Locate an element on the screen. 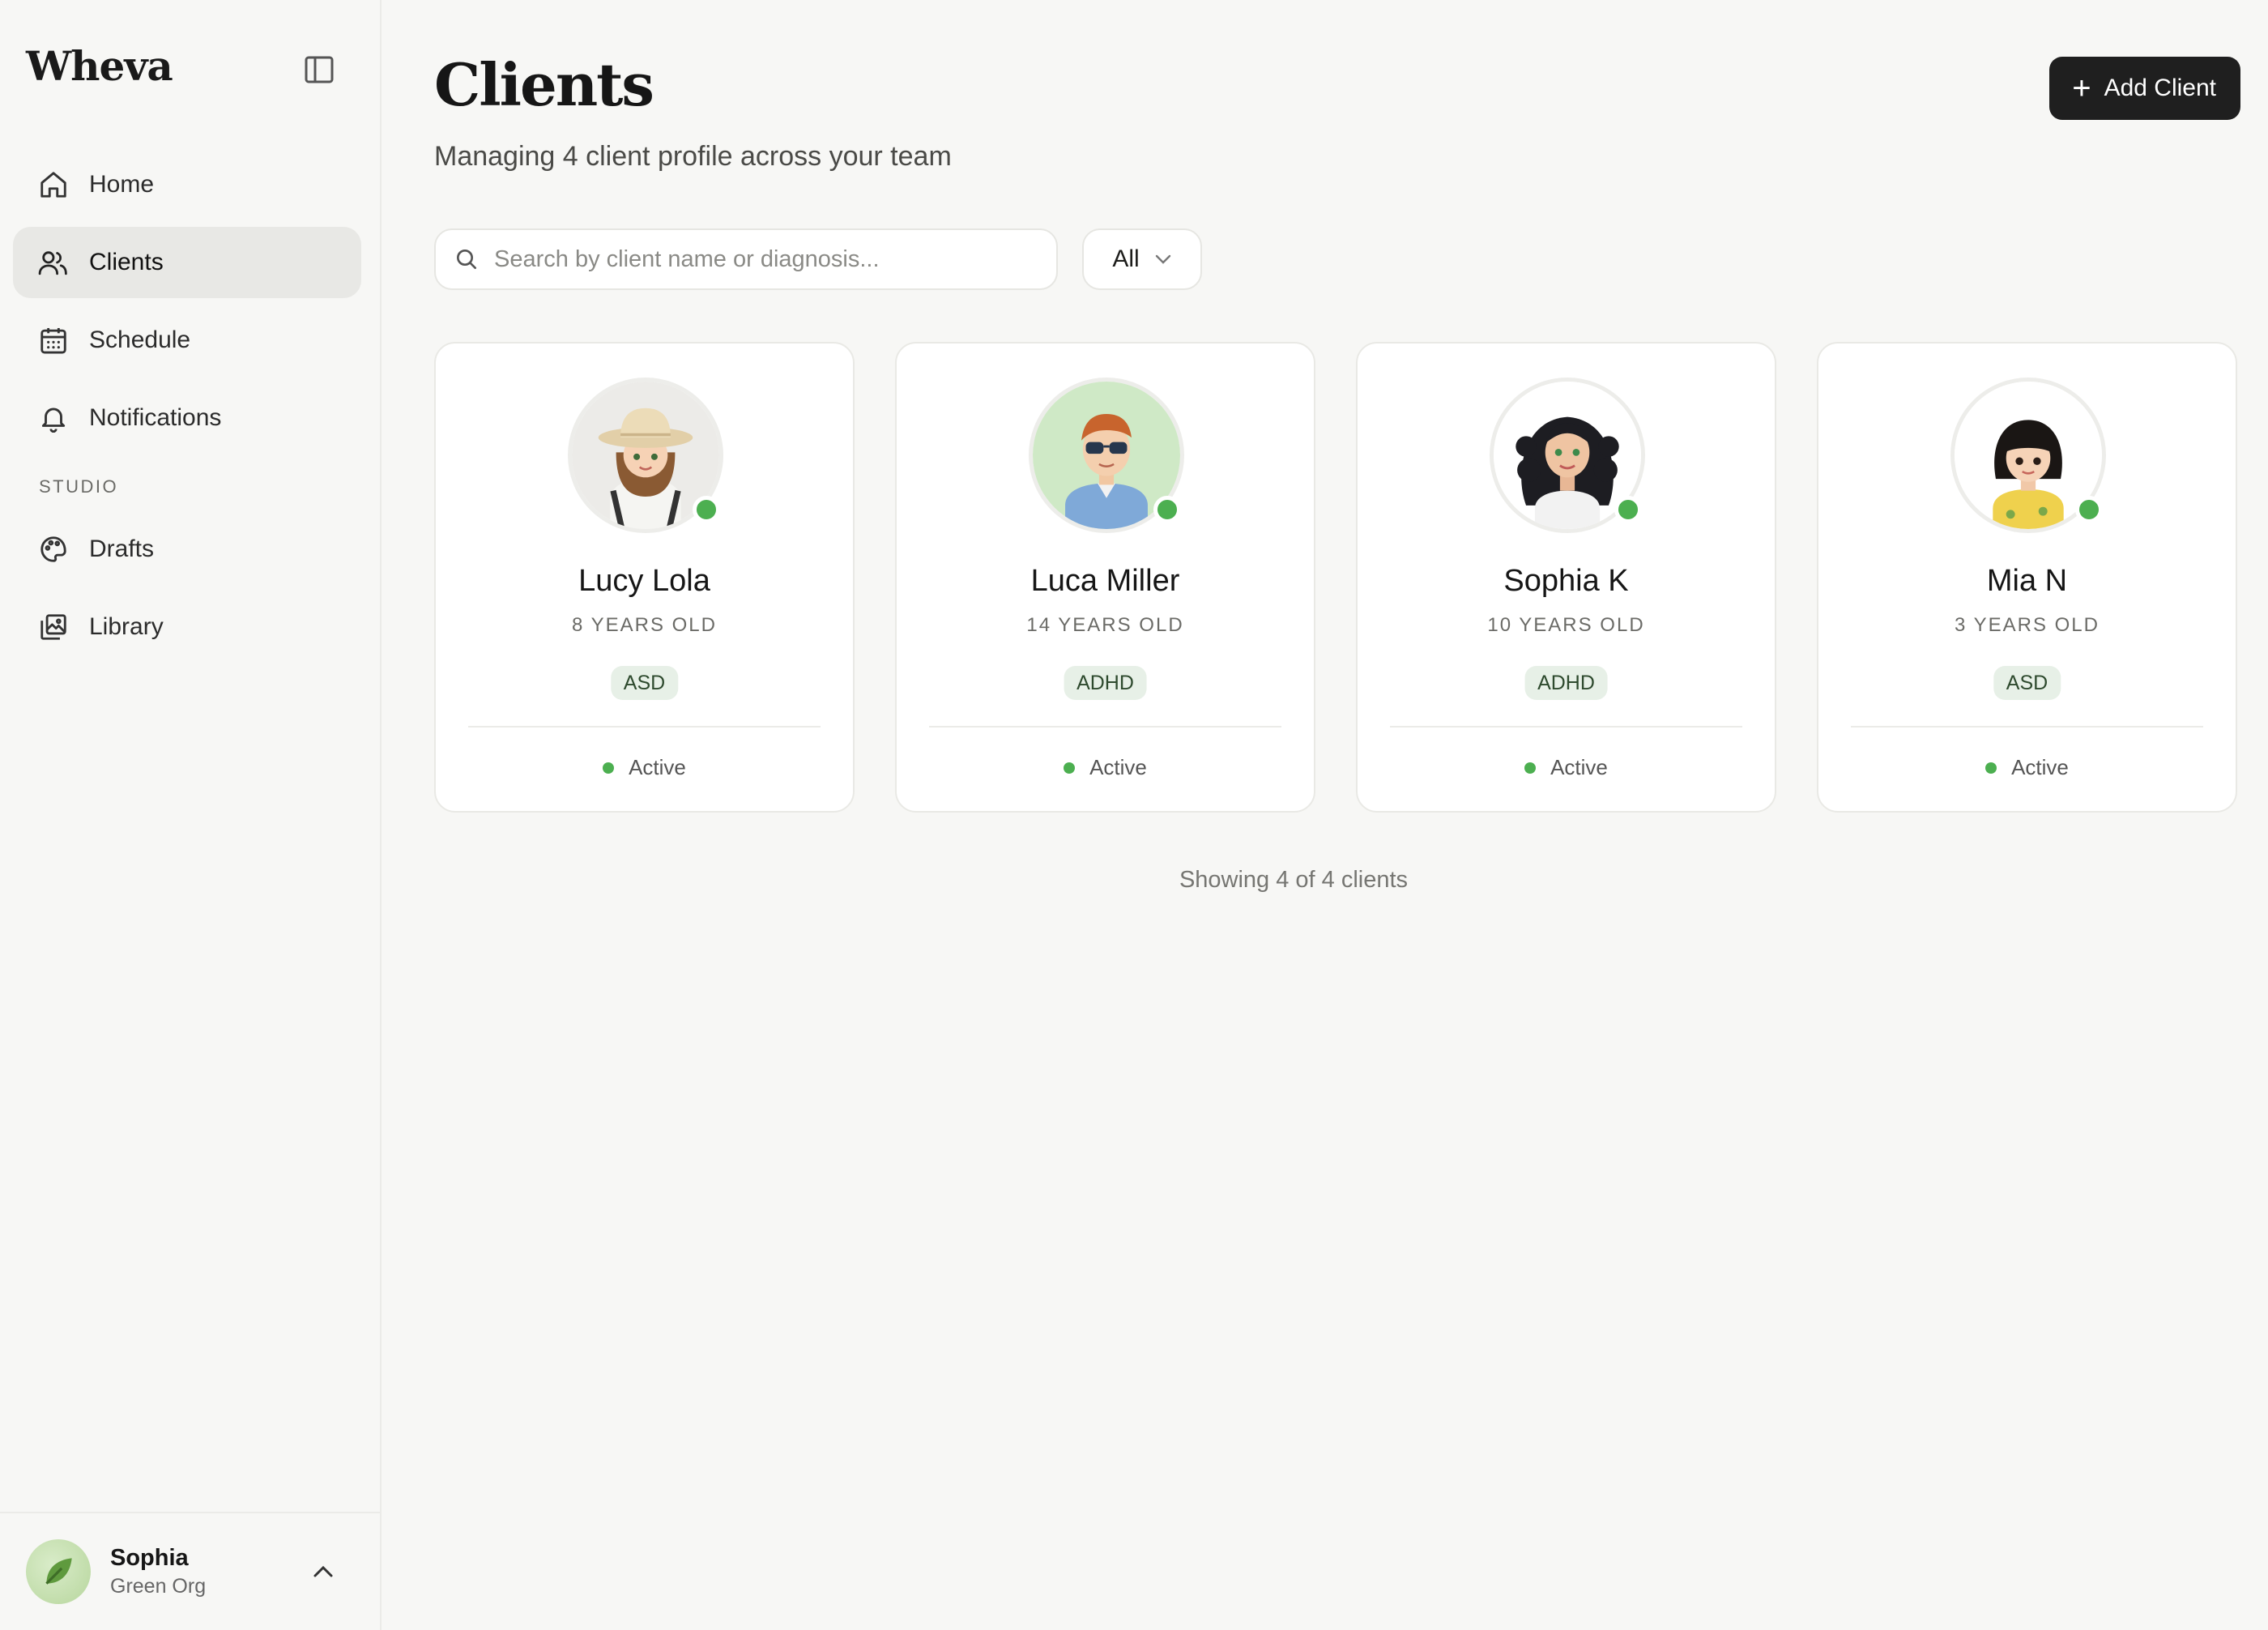 The image size is (2268, 1630). page-title: Clients is located at coordinates (544, 84).